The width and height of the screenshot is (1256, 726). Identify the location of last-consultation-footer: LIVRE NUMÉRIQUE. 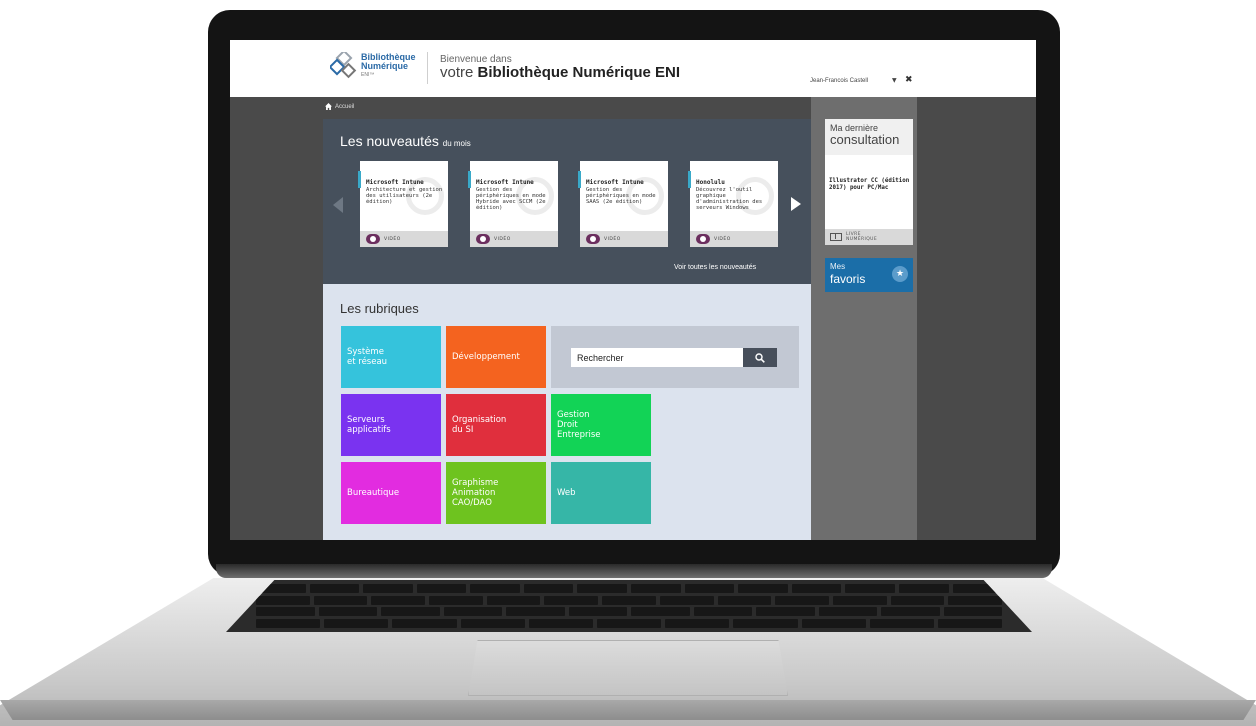
(869, 237).